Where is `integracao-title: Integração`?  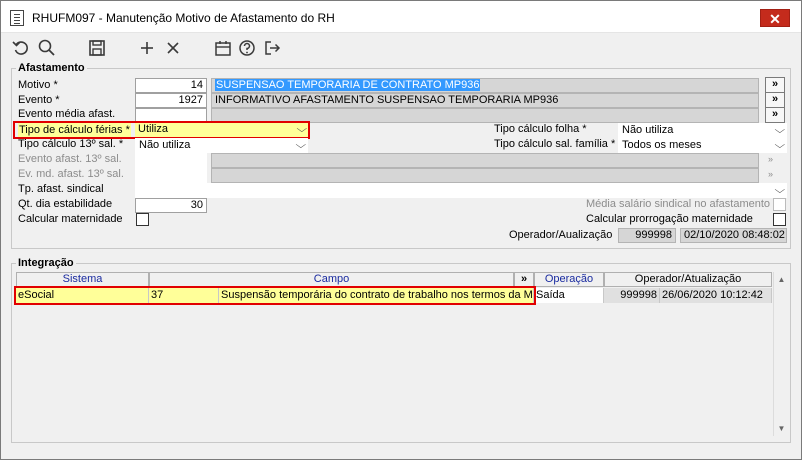 integracao-title: Integração is located at coordinates (46, 263).